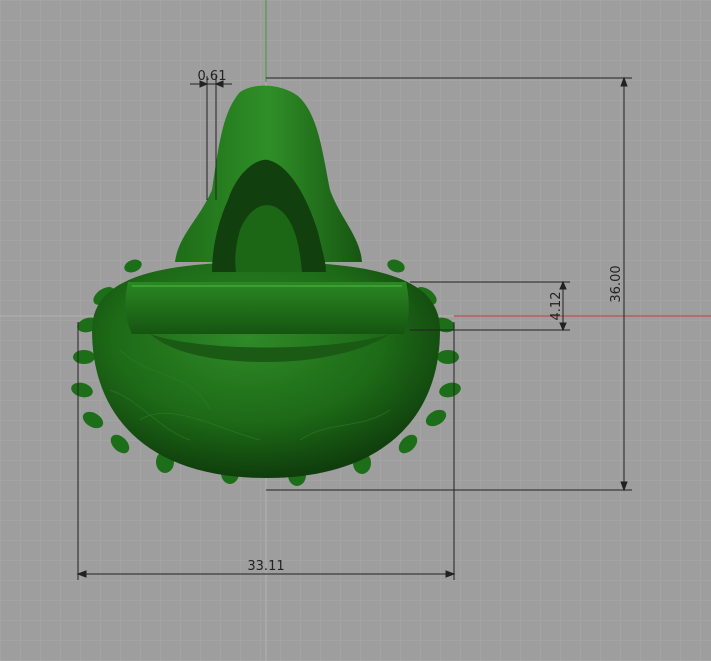  What do you see at coordinates (265, 566) in the screenshot?
I see `dimension-width-label: 33.11` at bounding box center [265, 566].